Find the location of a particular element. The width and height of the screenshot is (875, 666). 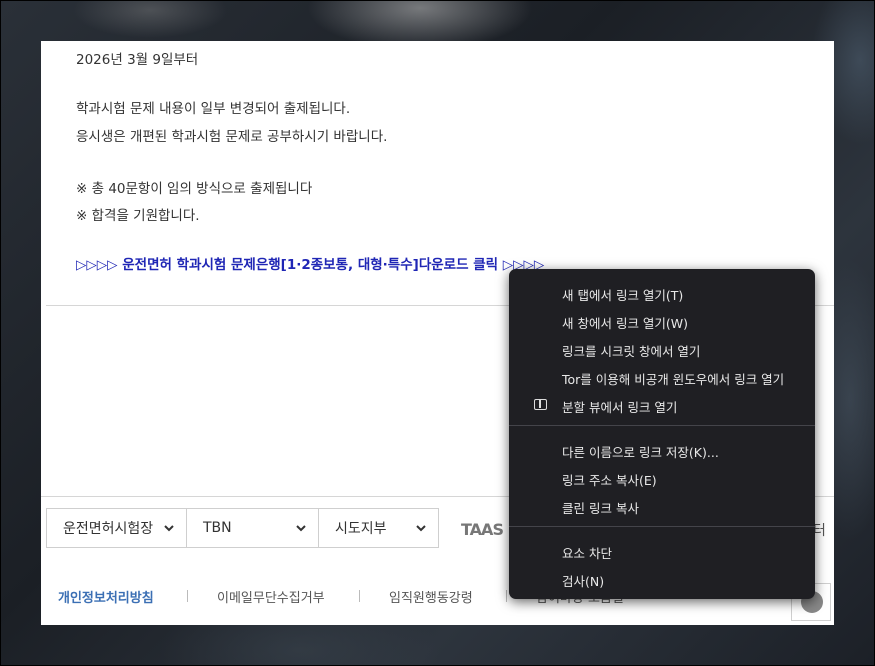

menu-item-copy-link-address: 링크 주소 복사(E) is located at coordinates (662, 478).